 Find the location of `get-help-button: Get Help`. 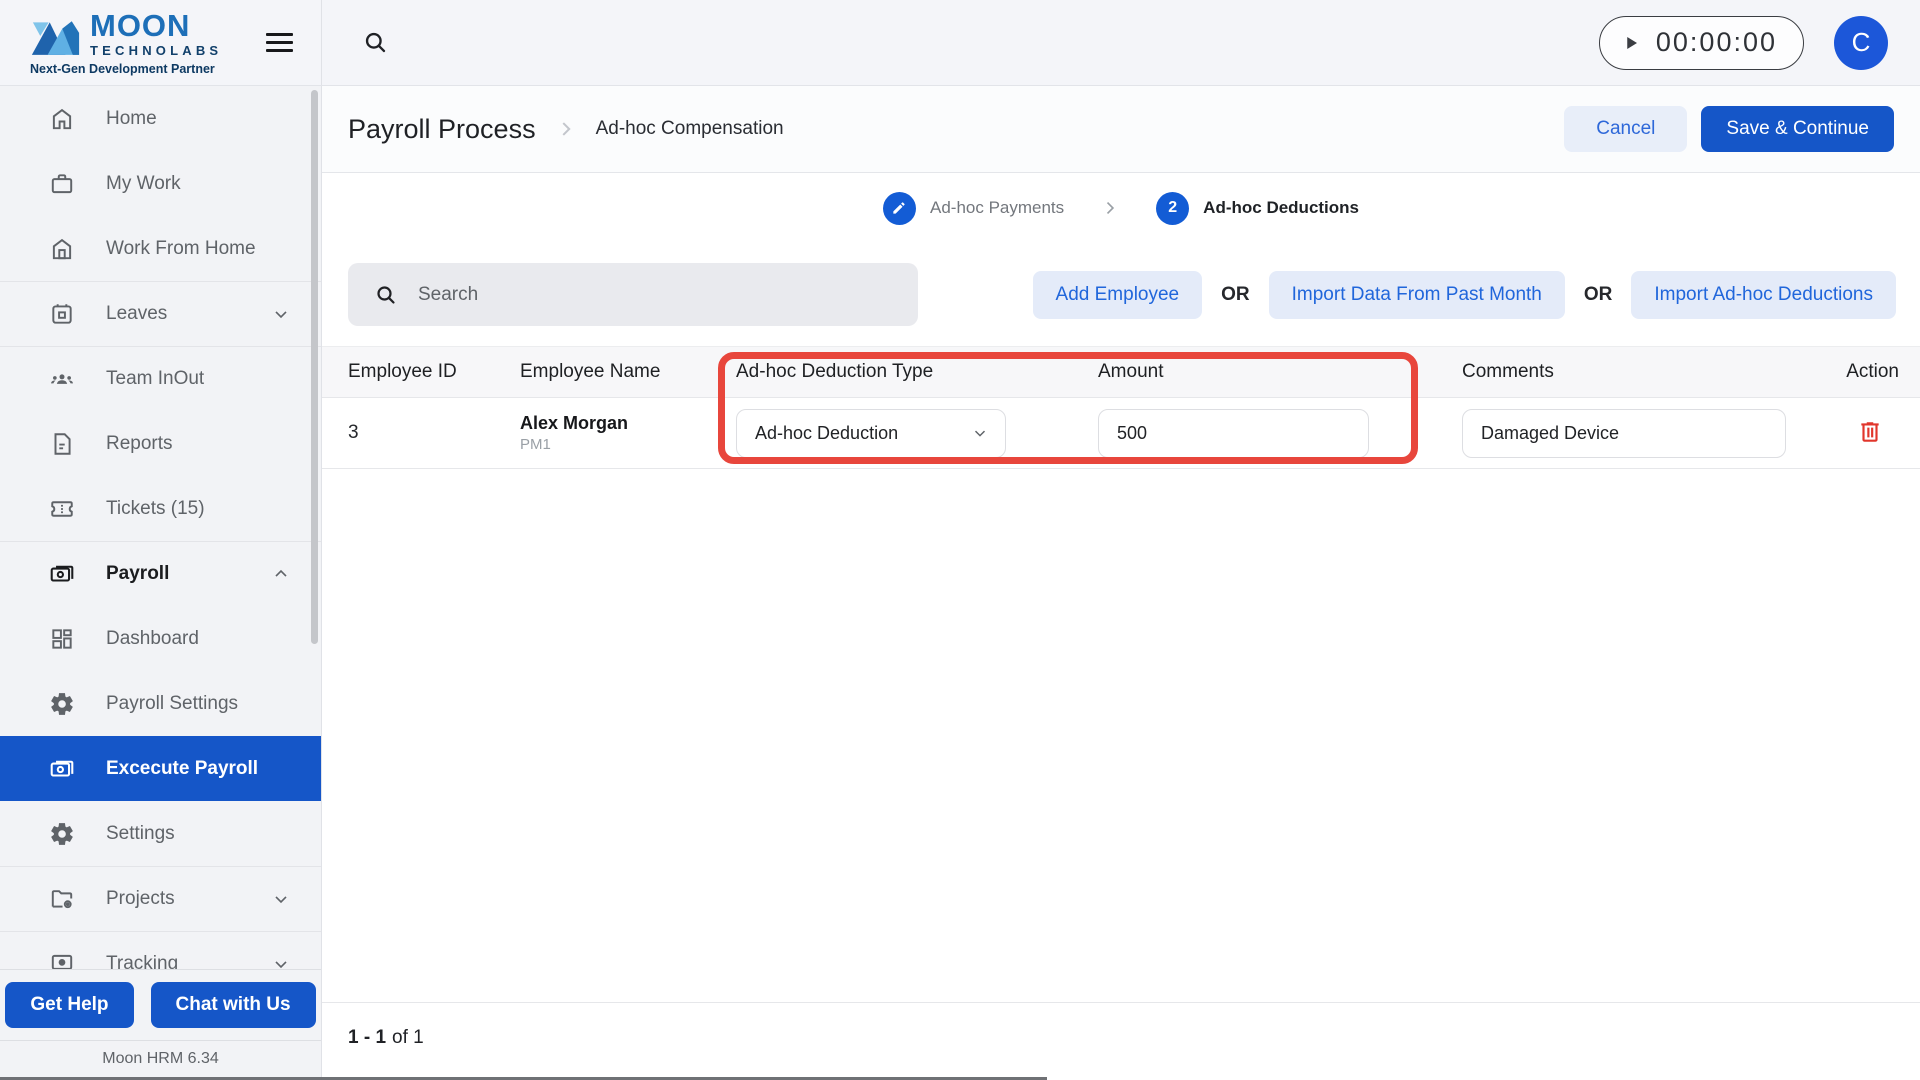

get-help-button: Get Help is located at coordinates (69, 1005).